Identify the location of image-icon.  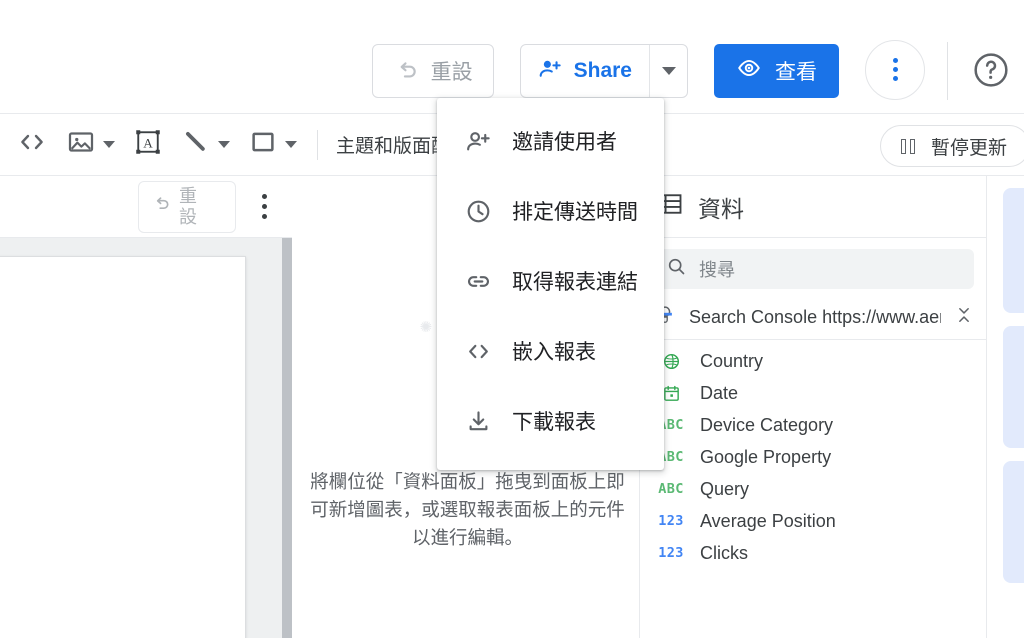
(81, 144).